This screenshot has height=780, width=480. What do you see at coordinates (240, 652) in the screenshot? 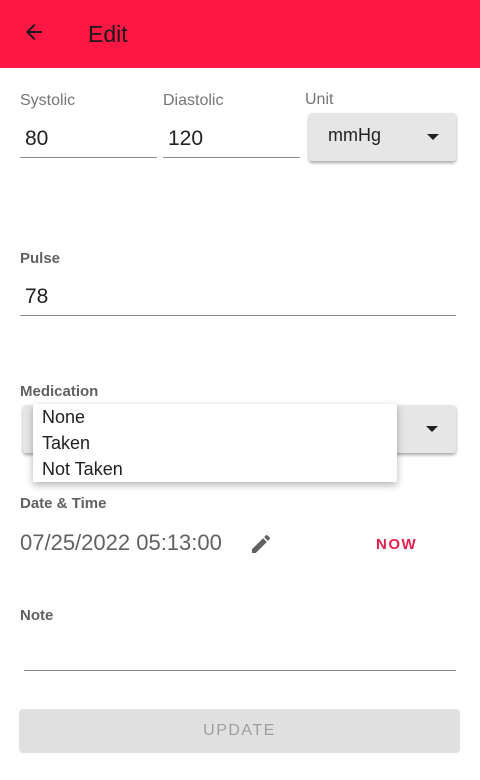
I see `note-input` at bounding box center [240, 652].